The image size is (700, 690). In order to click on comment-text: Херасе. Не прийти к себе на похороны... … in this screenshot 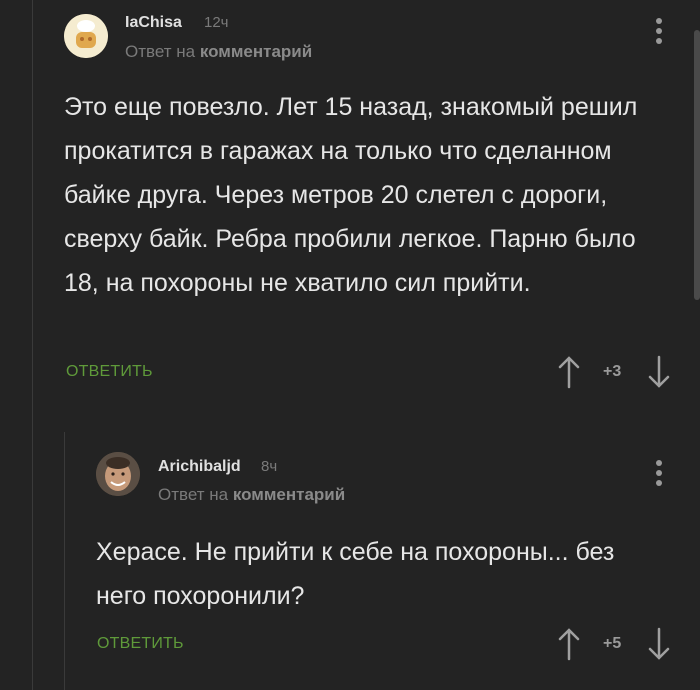, I will do `click(355, 574)`.